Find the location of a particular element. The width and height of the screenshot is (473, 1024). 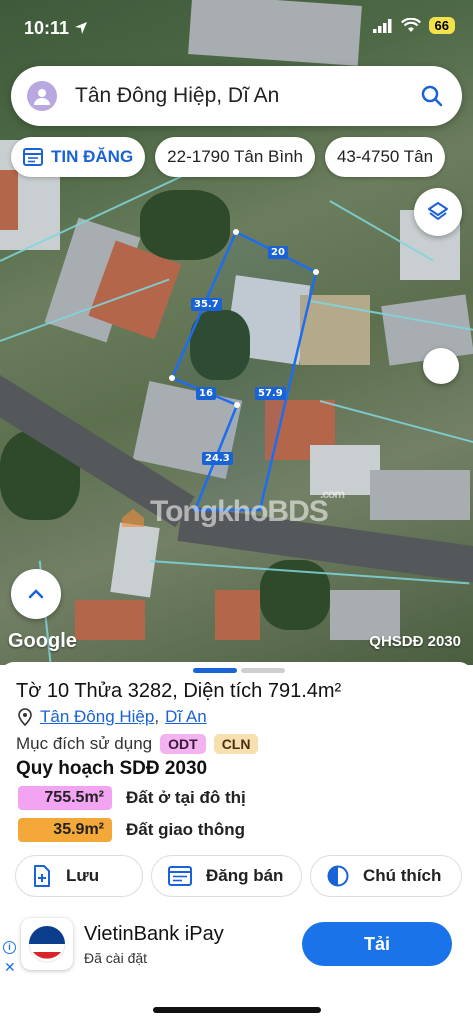

edge-length-label: 35.7 is located at coordinates (206, 304).